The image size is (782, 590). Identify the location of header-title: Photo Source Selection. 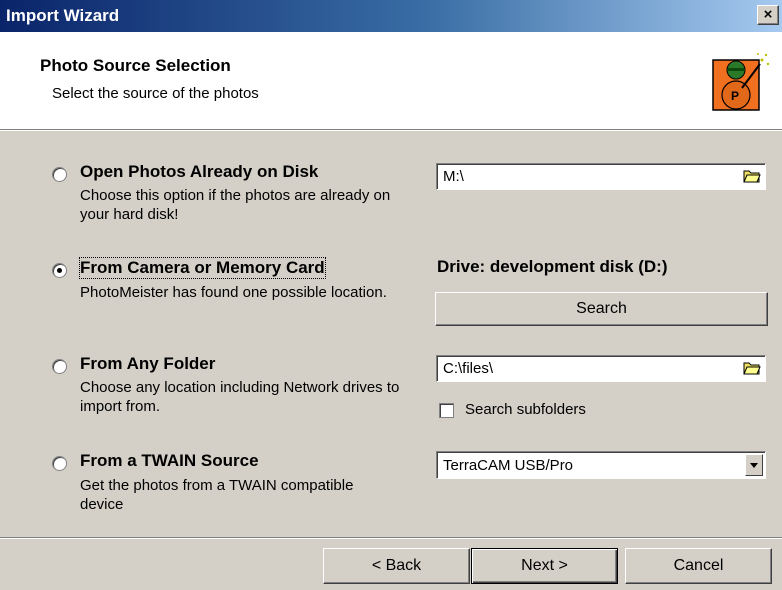
(135, 65).